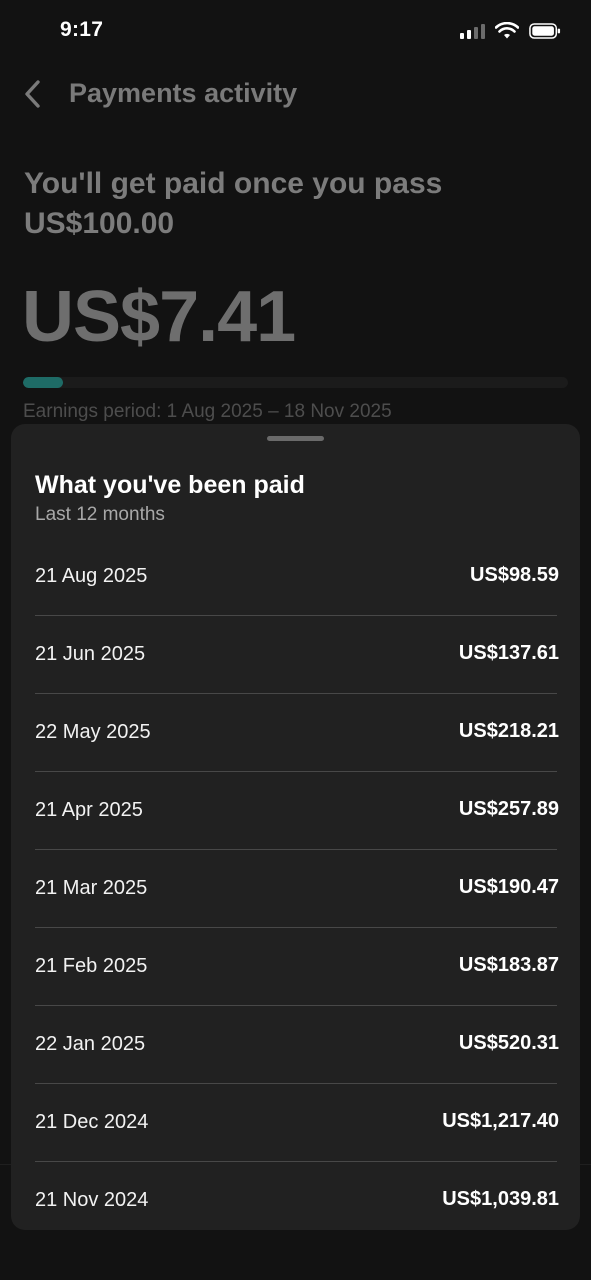 This screenshot has width=591, height=1280. I want to click on nav-bar: Payments activity, so click(295, 94).